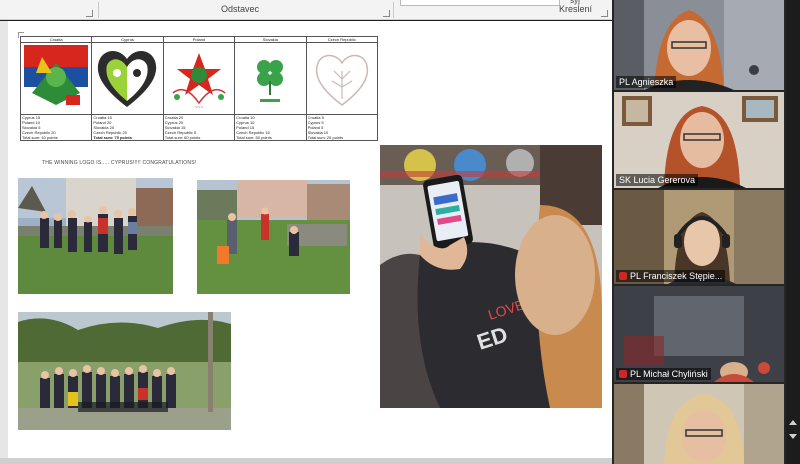 Image resolution: width=800 pixels, height=464 pixels. What do you see at coordinates (182, 137) in the screenshot?
I see `score-total: Total sum: 60 points` at bounding box center [182, 137].